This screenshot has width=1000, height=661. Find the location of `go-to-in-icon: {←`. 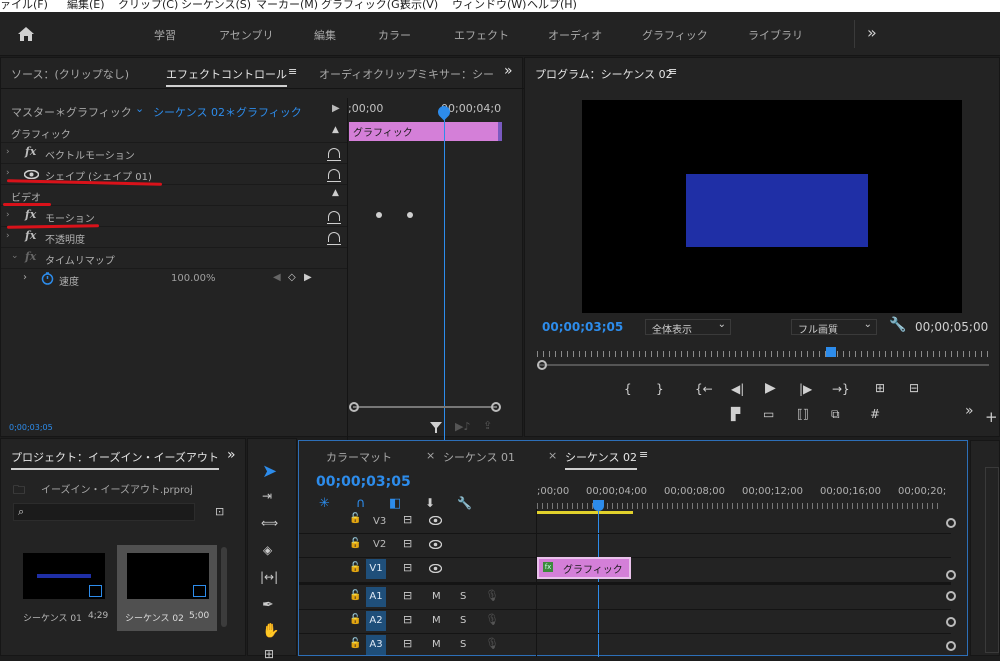

go-to-in-icon: {← is located at coordinates (704, 389).